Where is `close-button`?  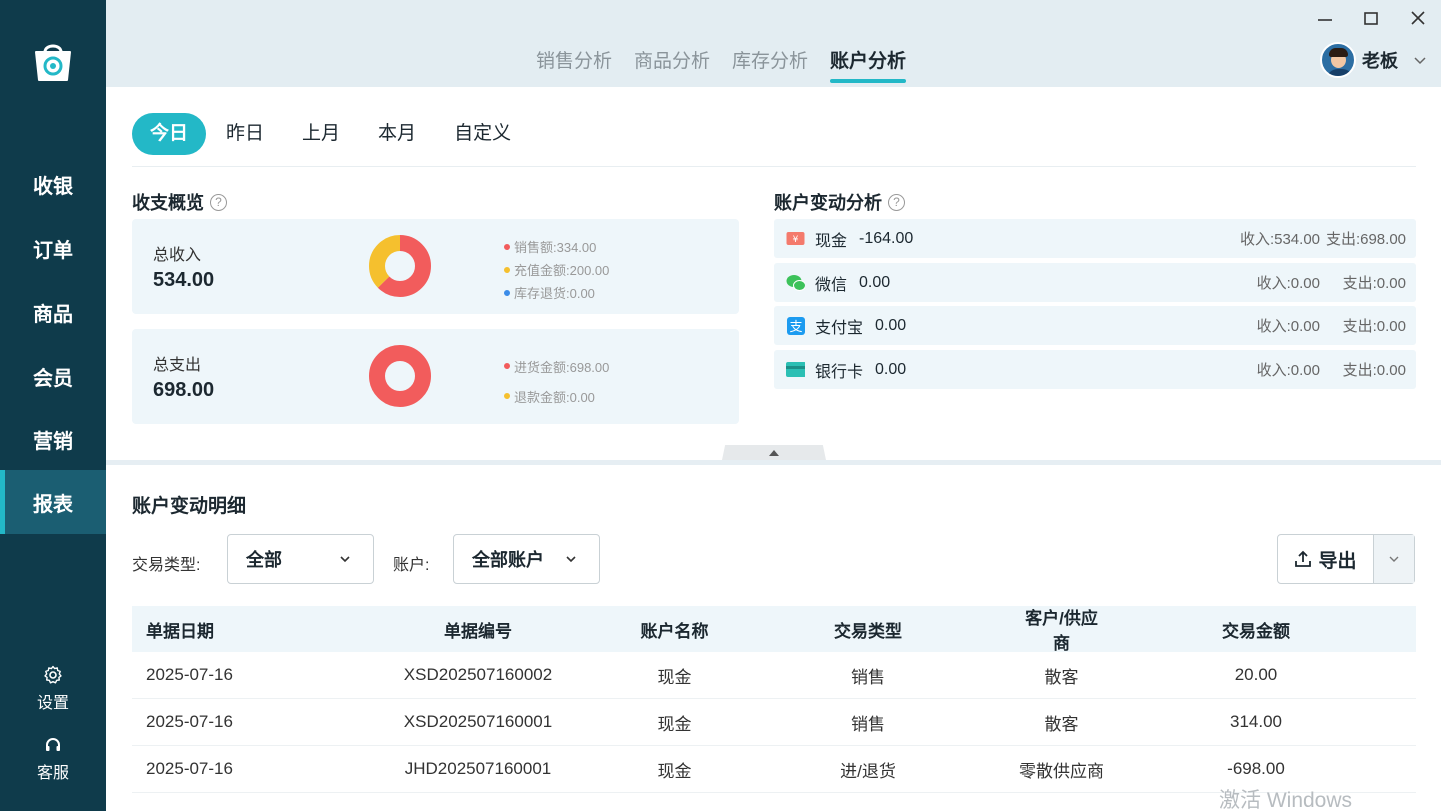 close-button is located at coordinates (1418, 18).